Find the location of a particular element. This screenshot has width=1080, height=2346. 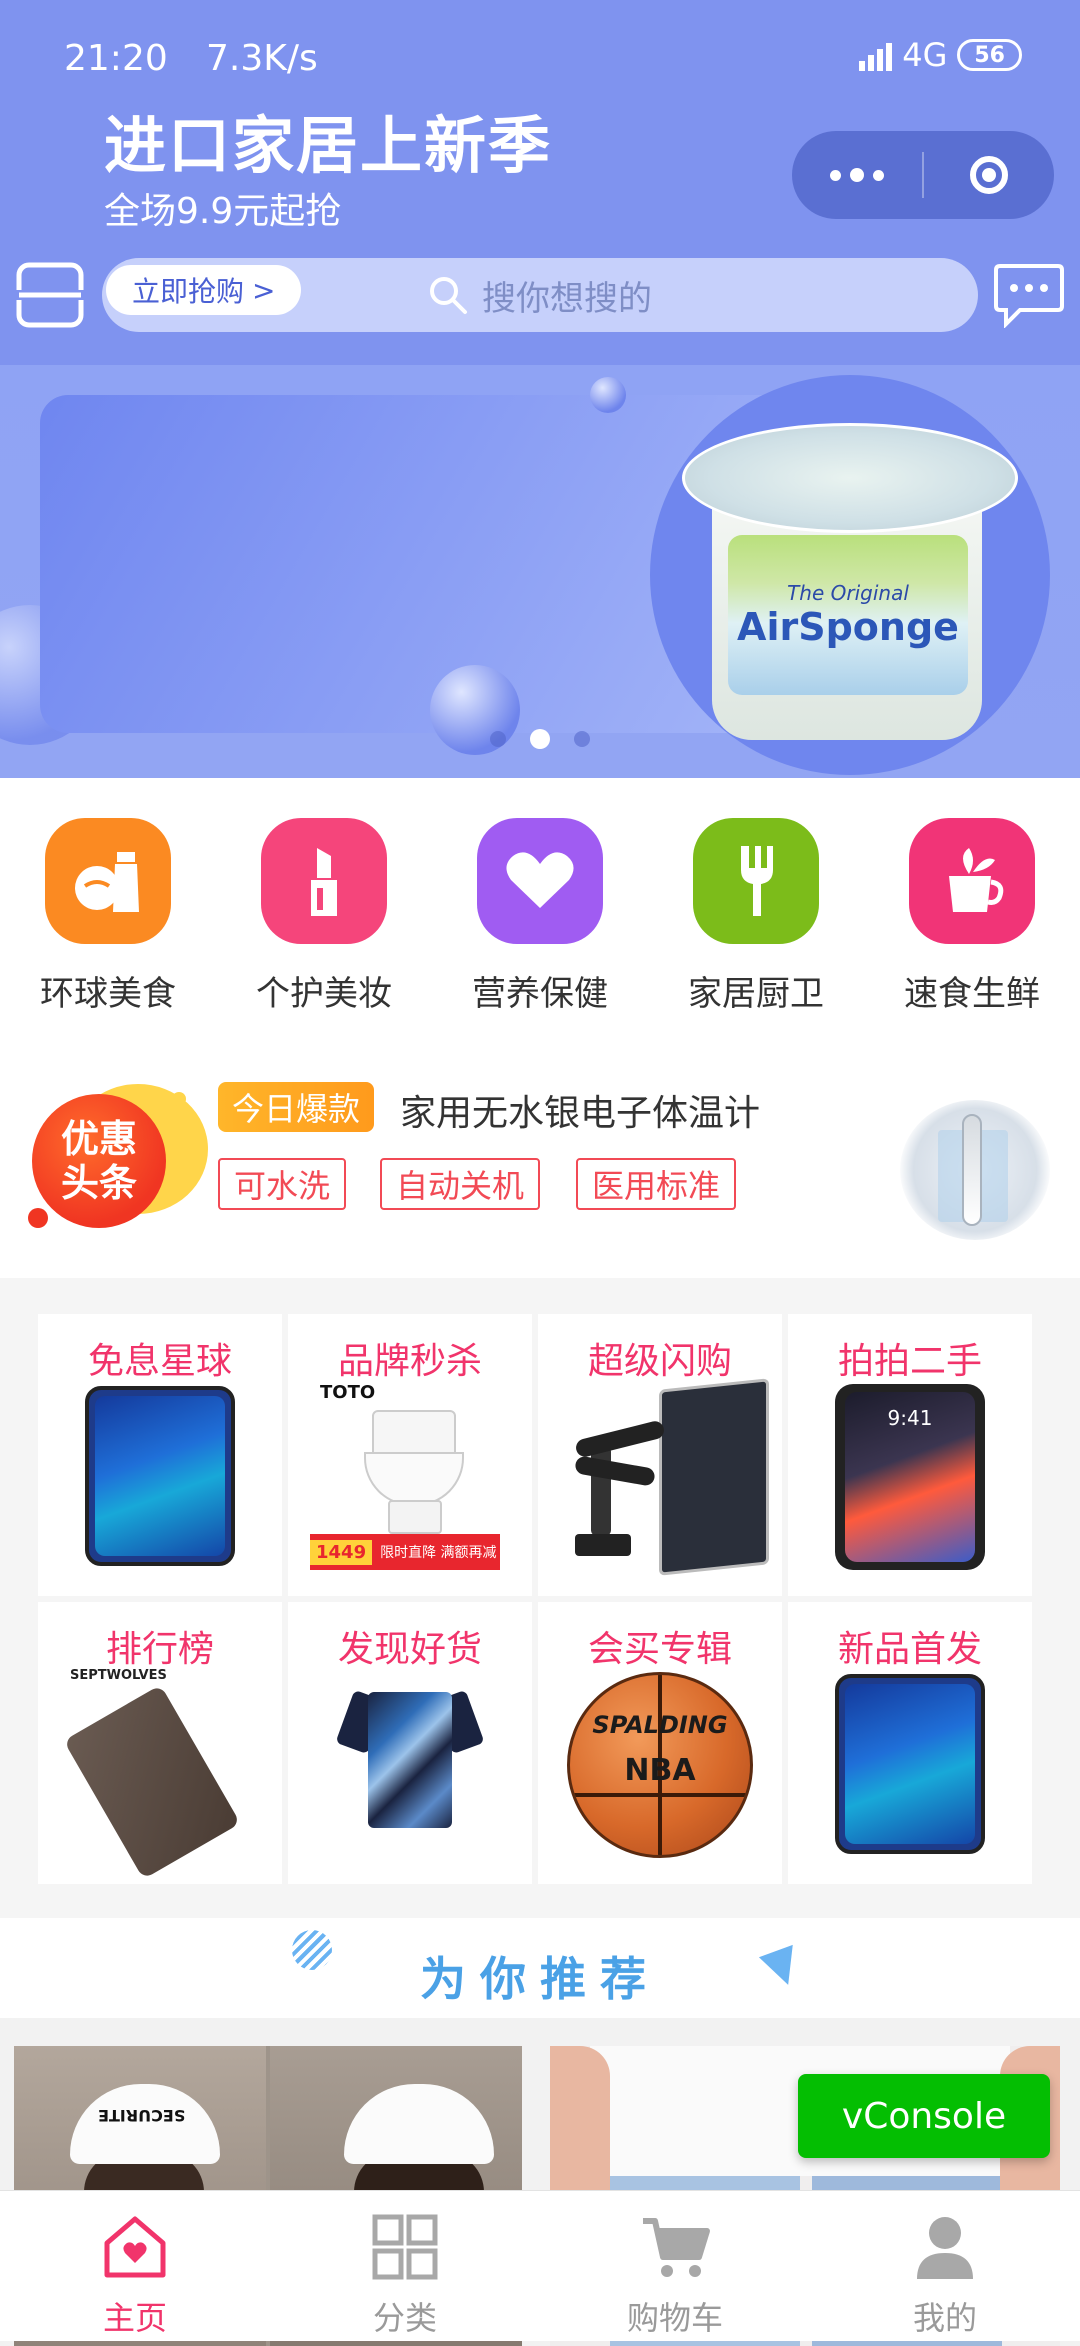

banner-buy-button: 立即抢购 > is located at coordinates (204, 290).